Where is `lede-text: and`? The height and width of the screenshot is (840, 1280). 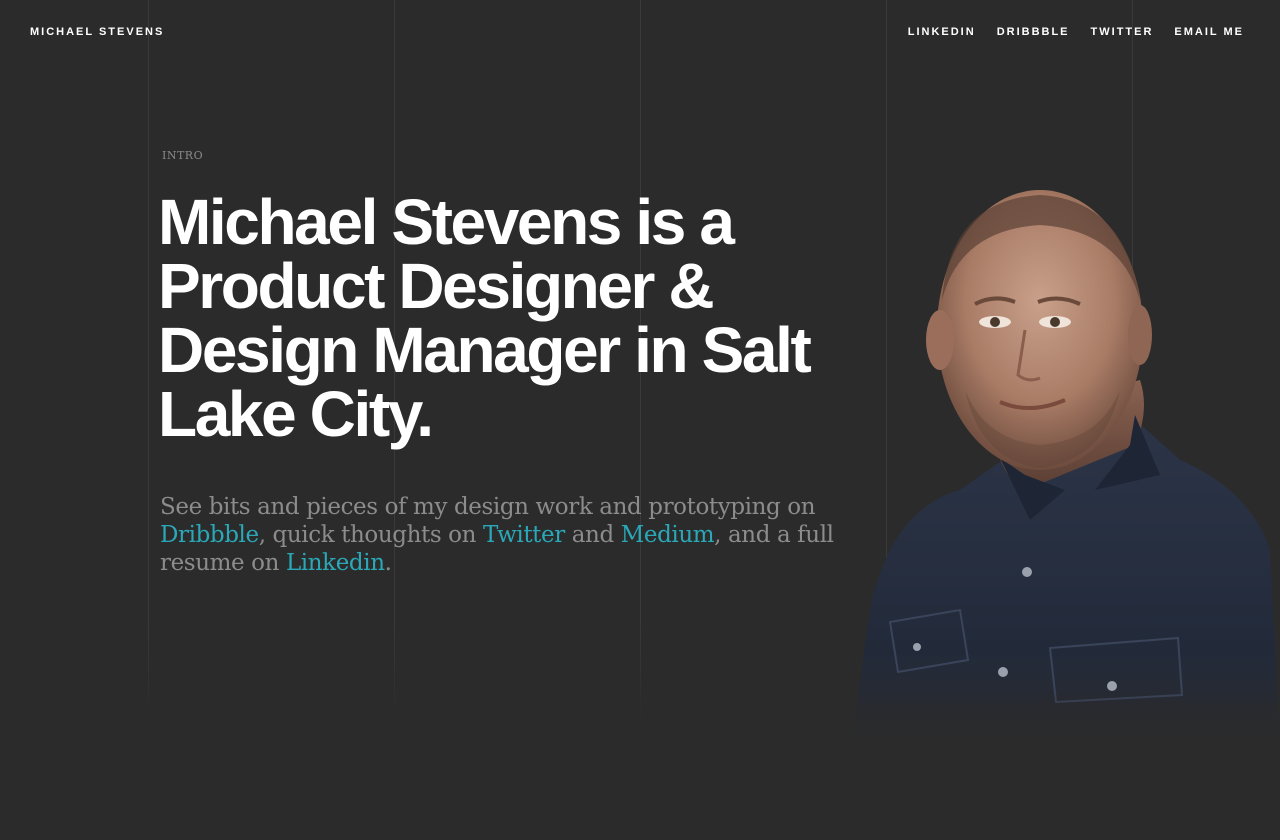
lede-text: and is located at coordinates (592, 535).